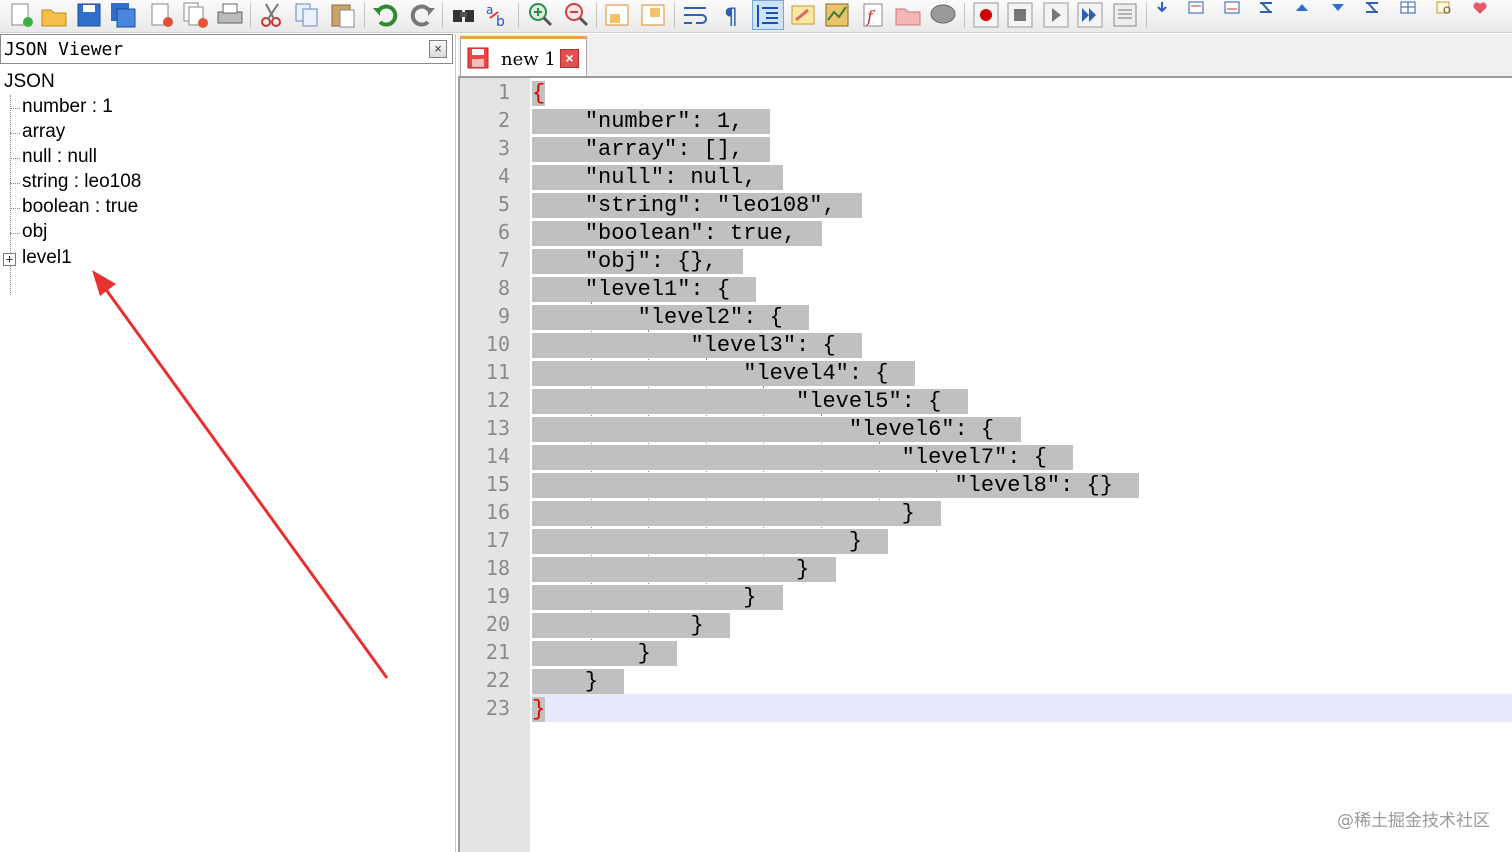 This screenshot has height=852, width=1512. What do you see at coordinates (677, 234) in the screenshot?
I see `code-line: "boolean": true,` at bounding box center [677, 234].